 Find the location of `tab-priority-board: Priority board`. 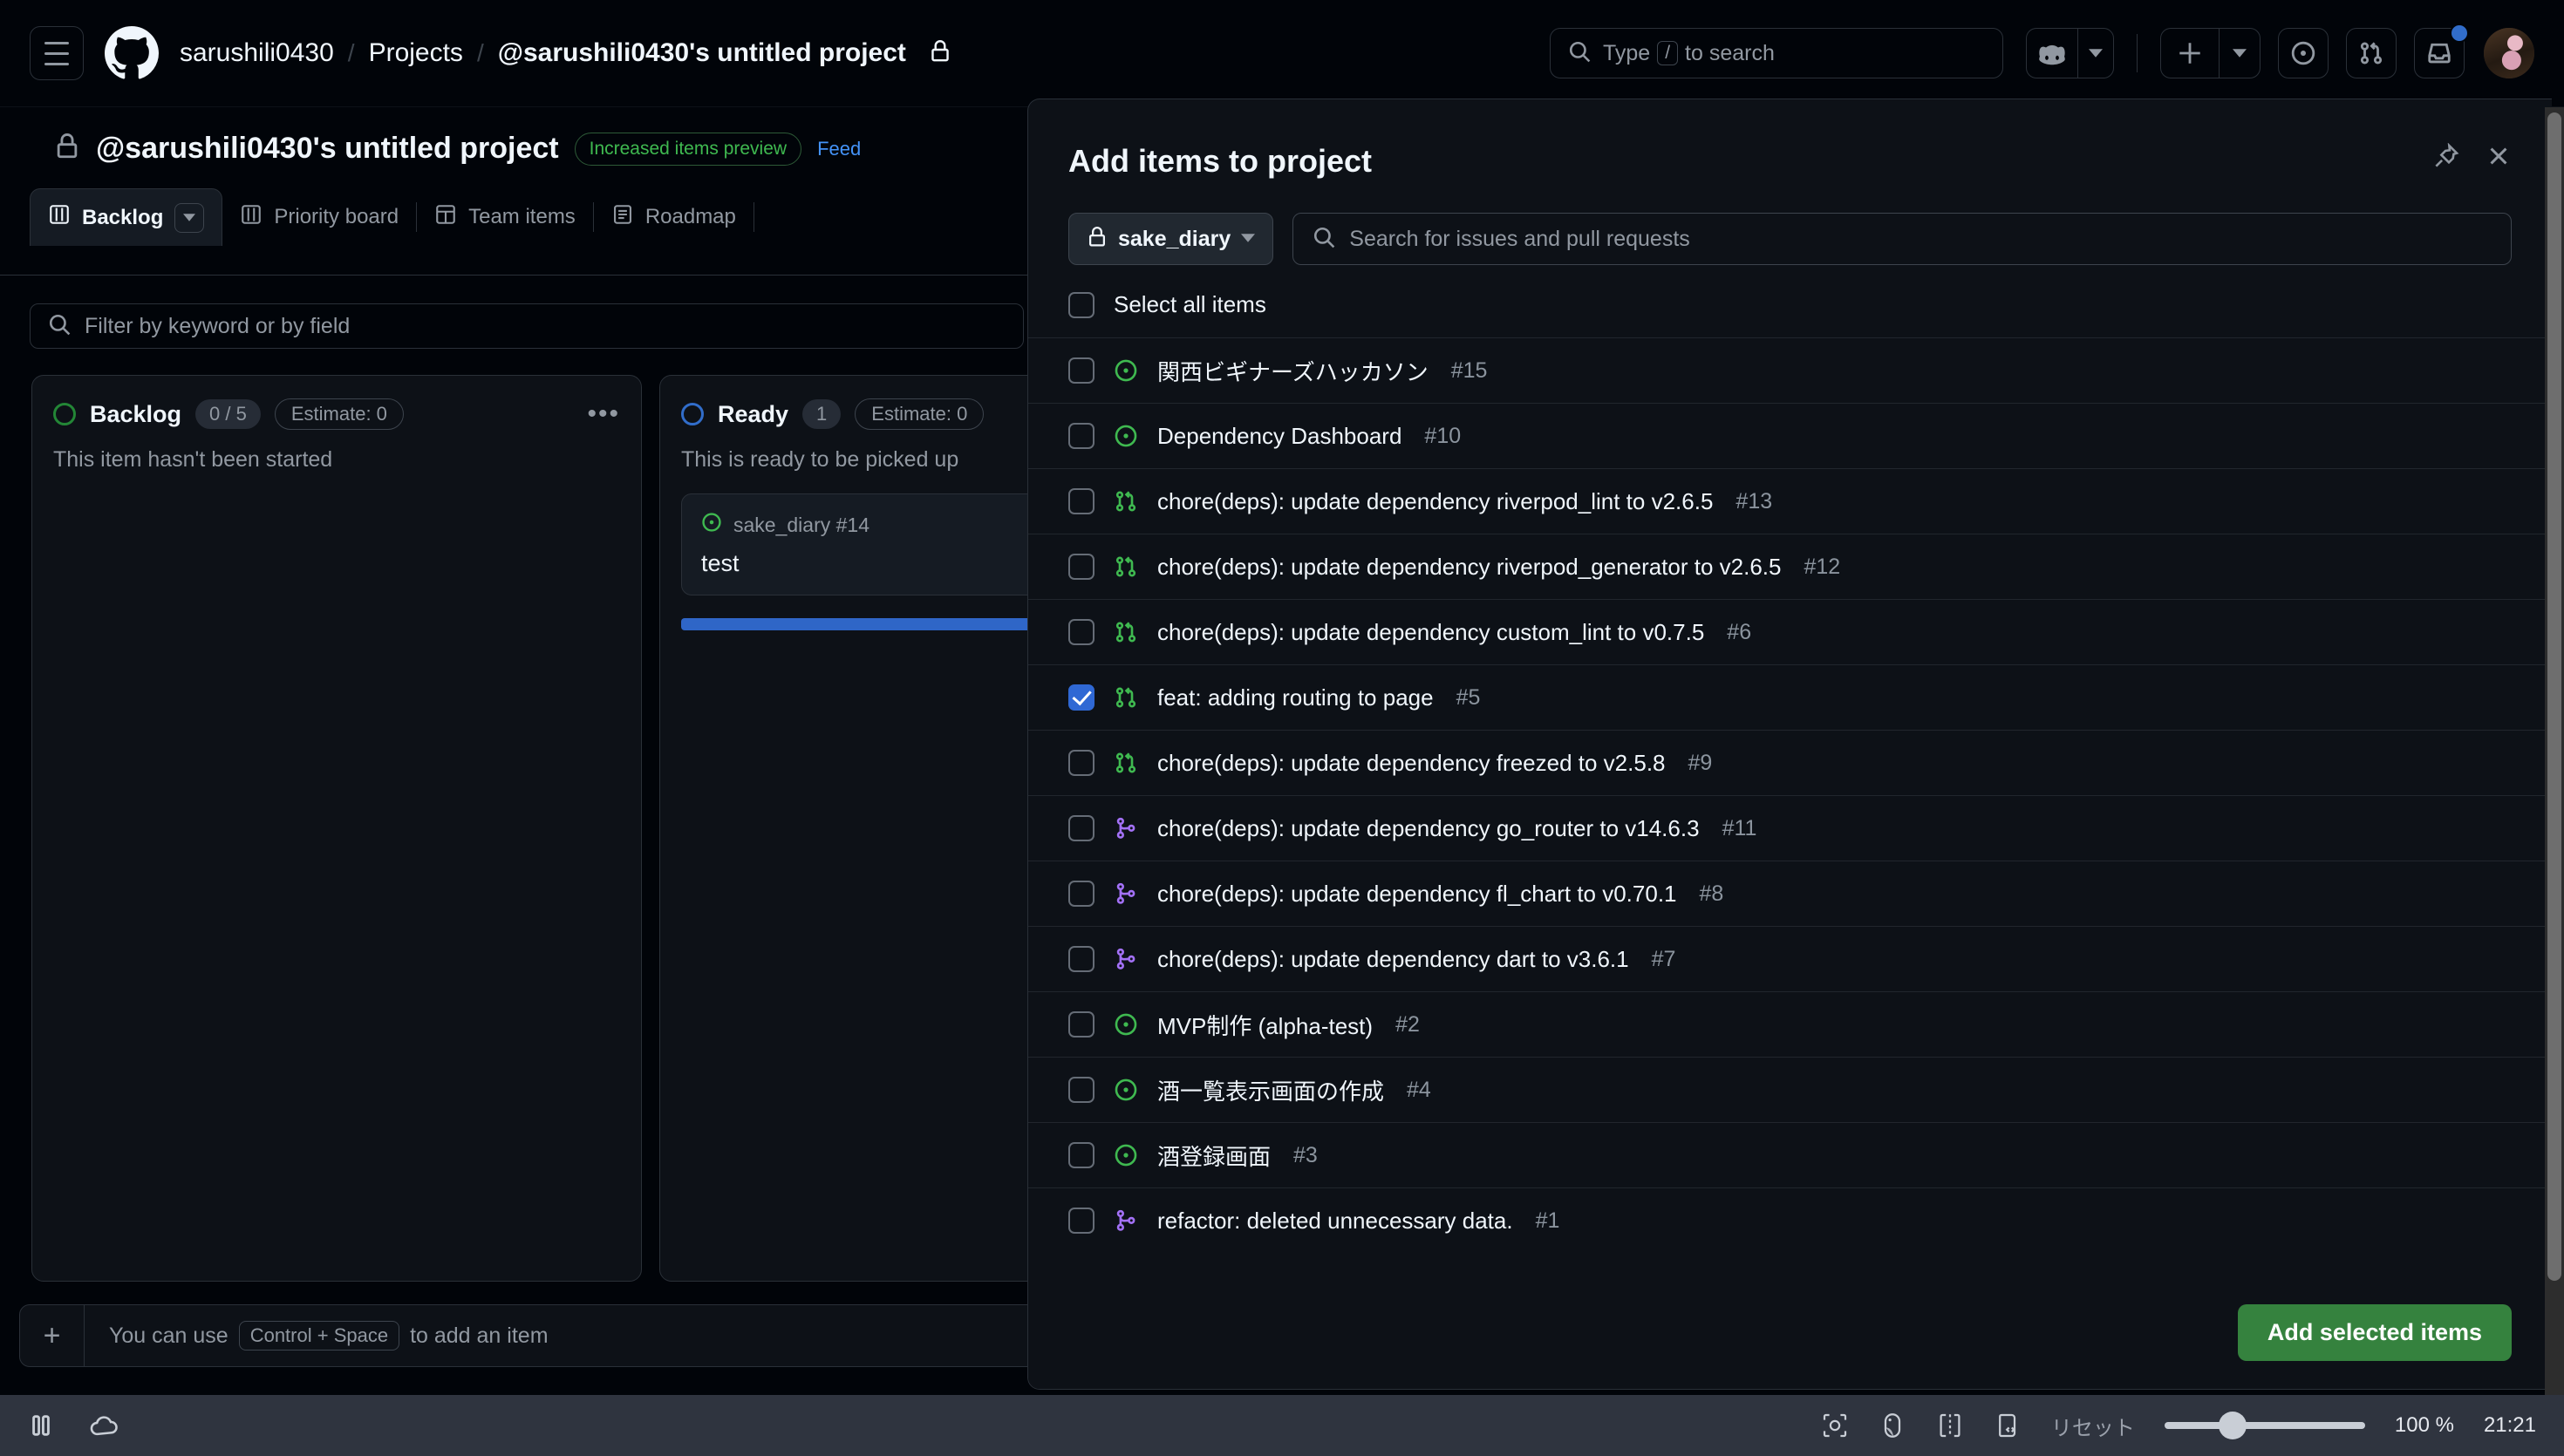

tab-priority-board: Priority board is located at coordinates (319, 217).